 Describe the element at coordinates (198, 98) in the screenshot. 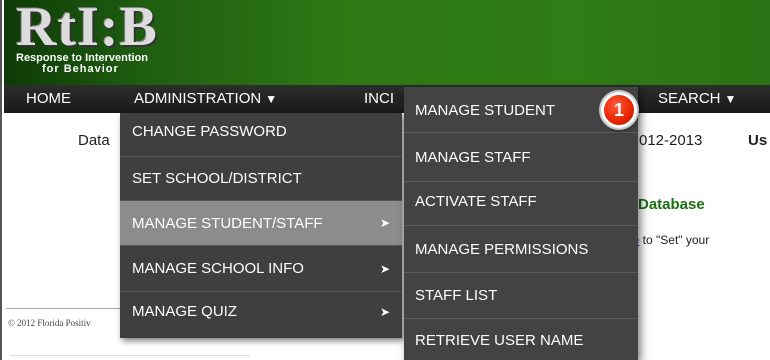

I see `nav-administration-label: ADMINISTRATION` at that location.